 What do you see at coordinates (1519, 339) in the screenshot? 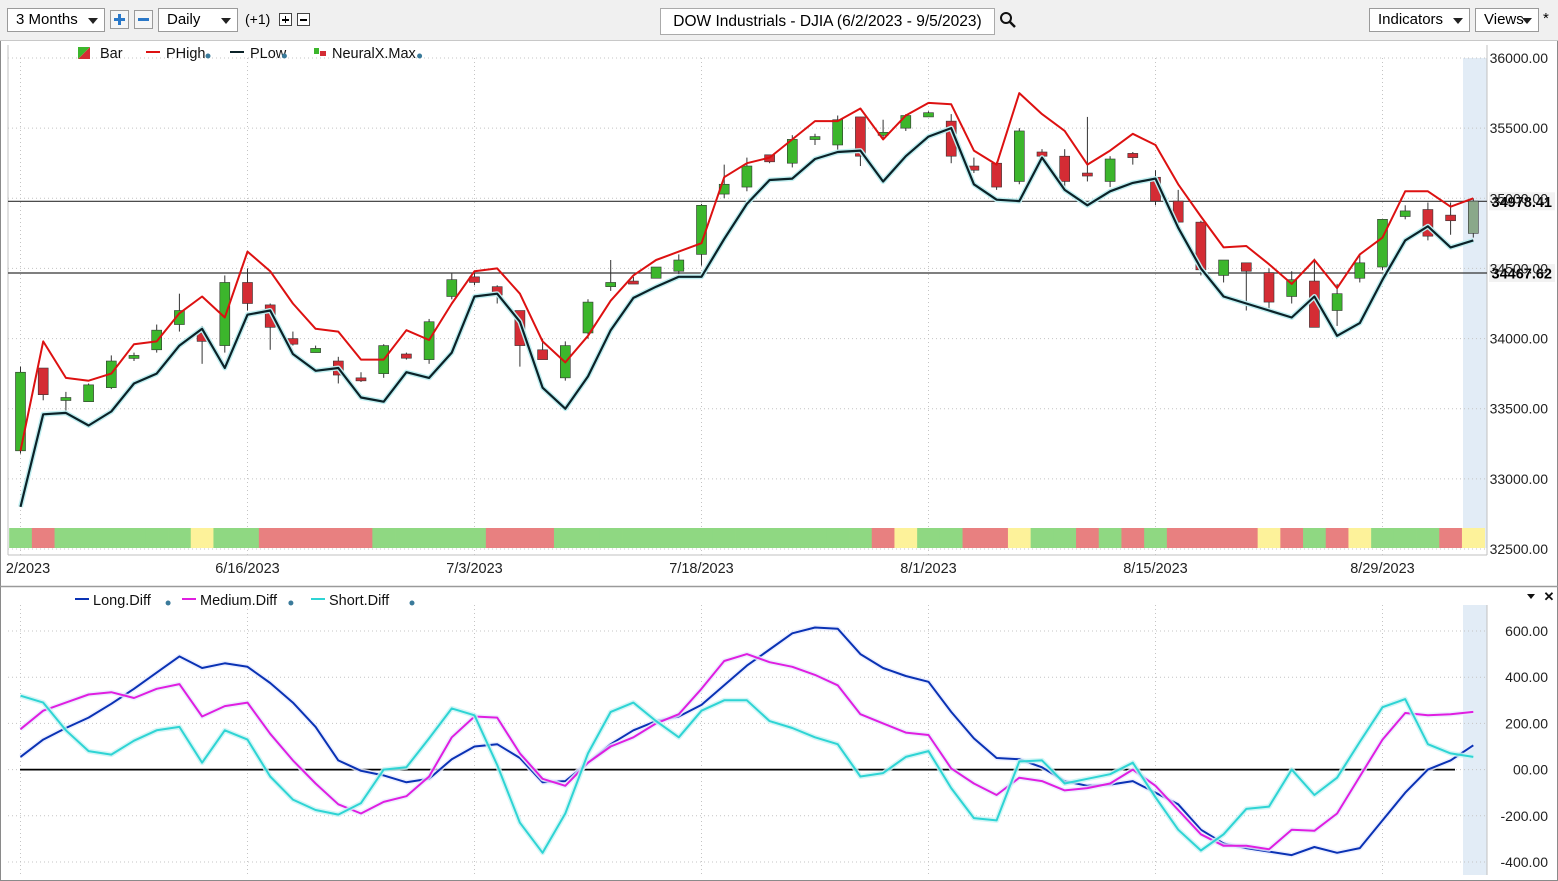
I see `y-tick-label: 34000.00` at bounding box center [1519, 339].